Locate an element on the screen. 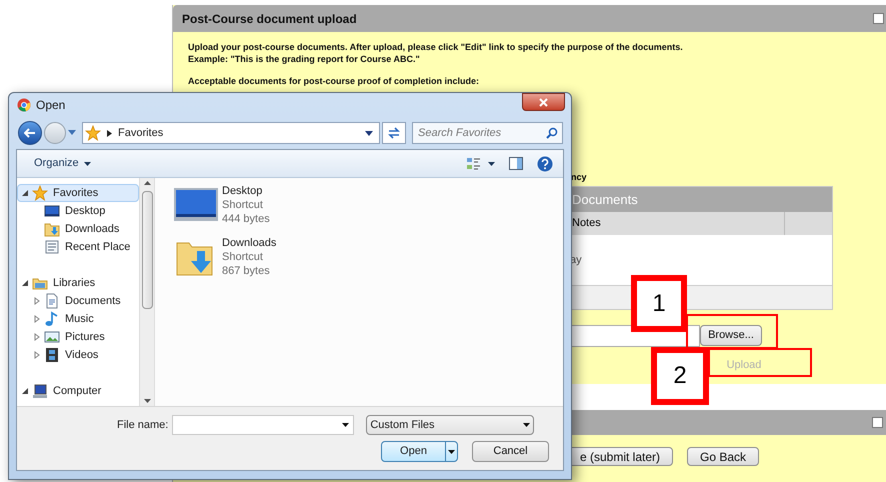 Image resolution: width=886 pixels, height=482 pixels. computer-icon is located at coordinates (40, 391).